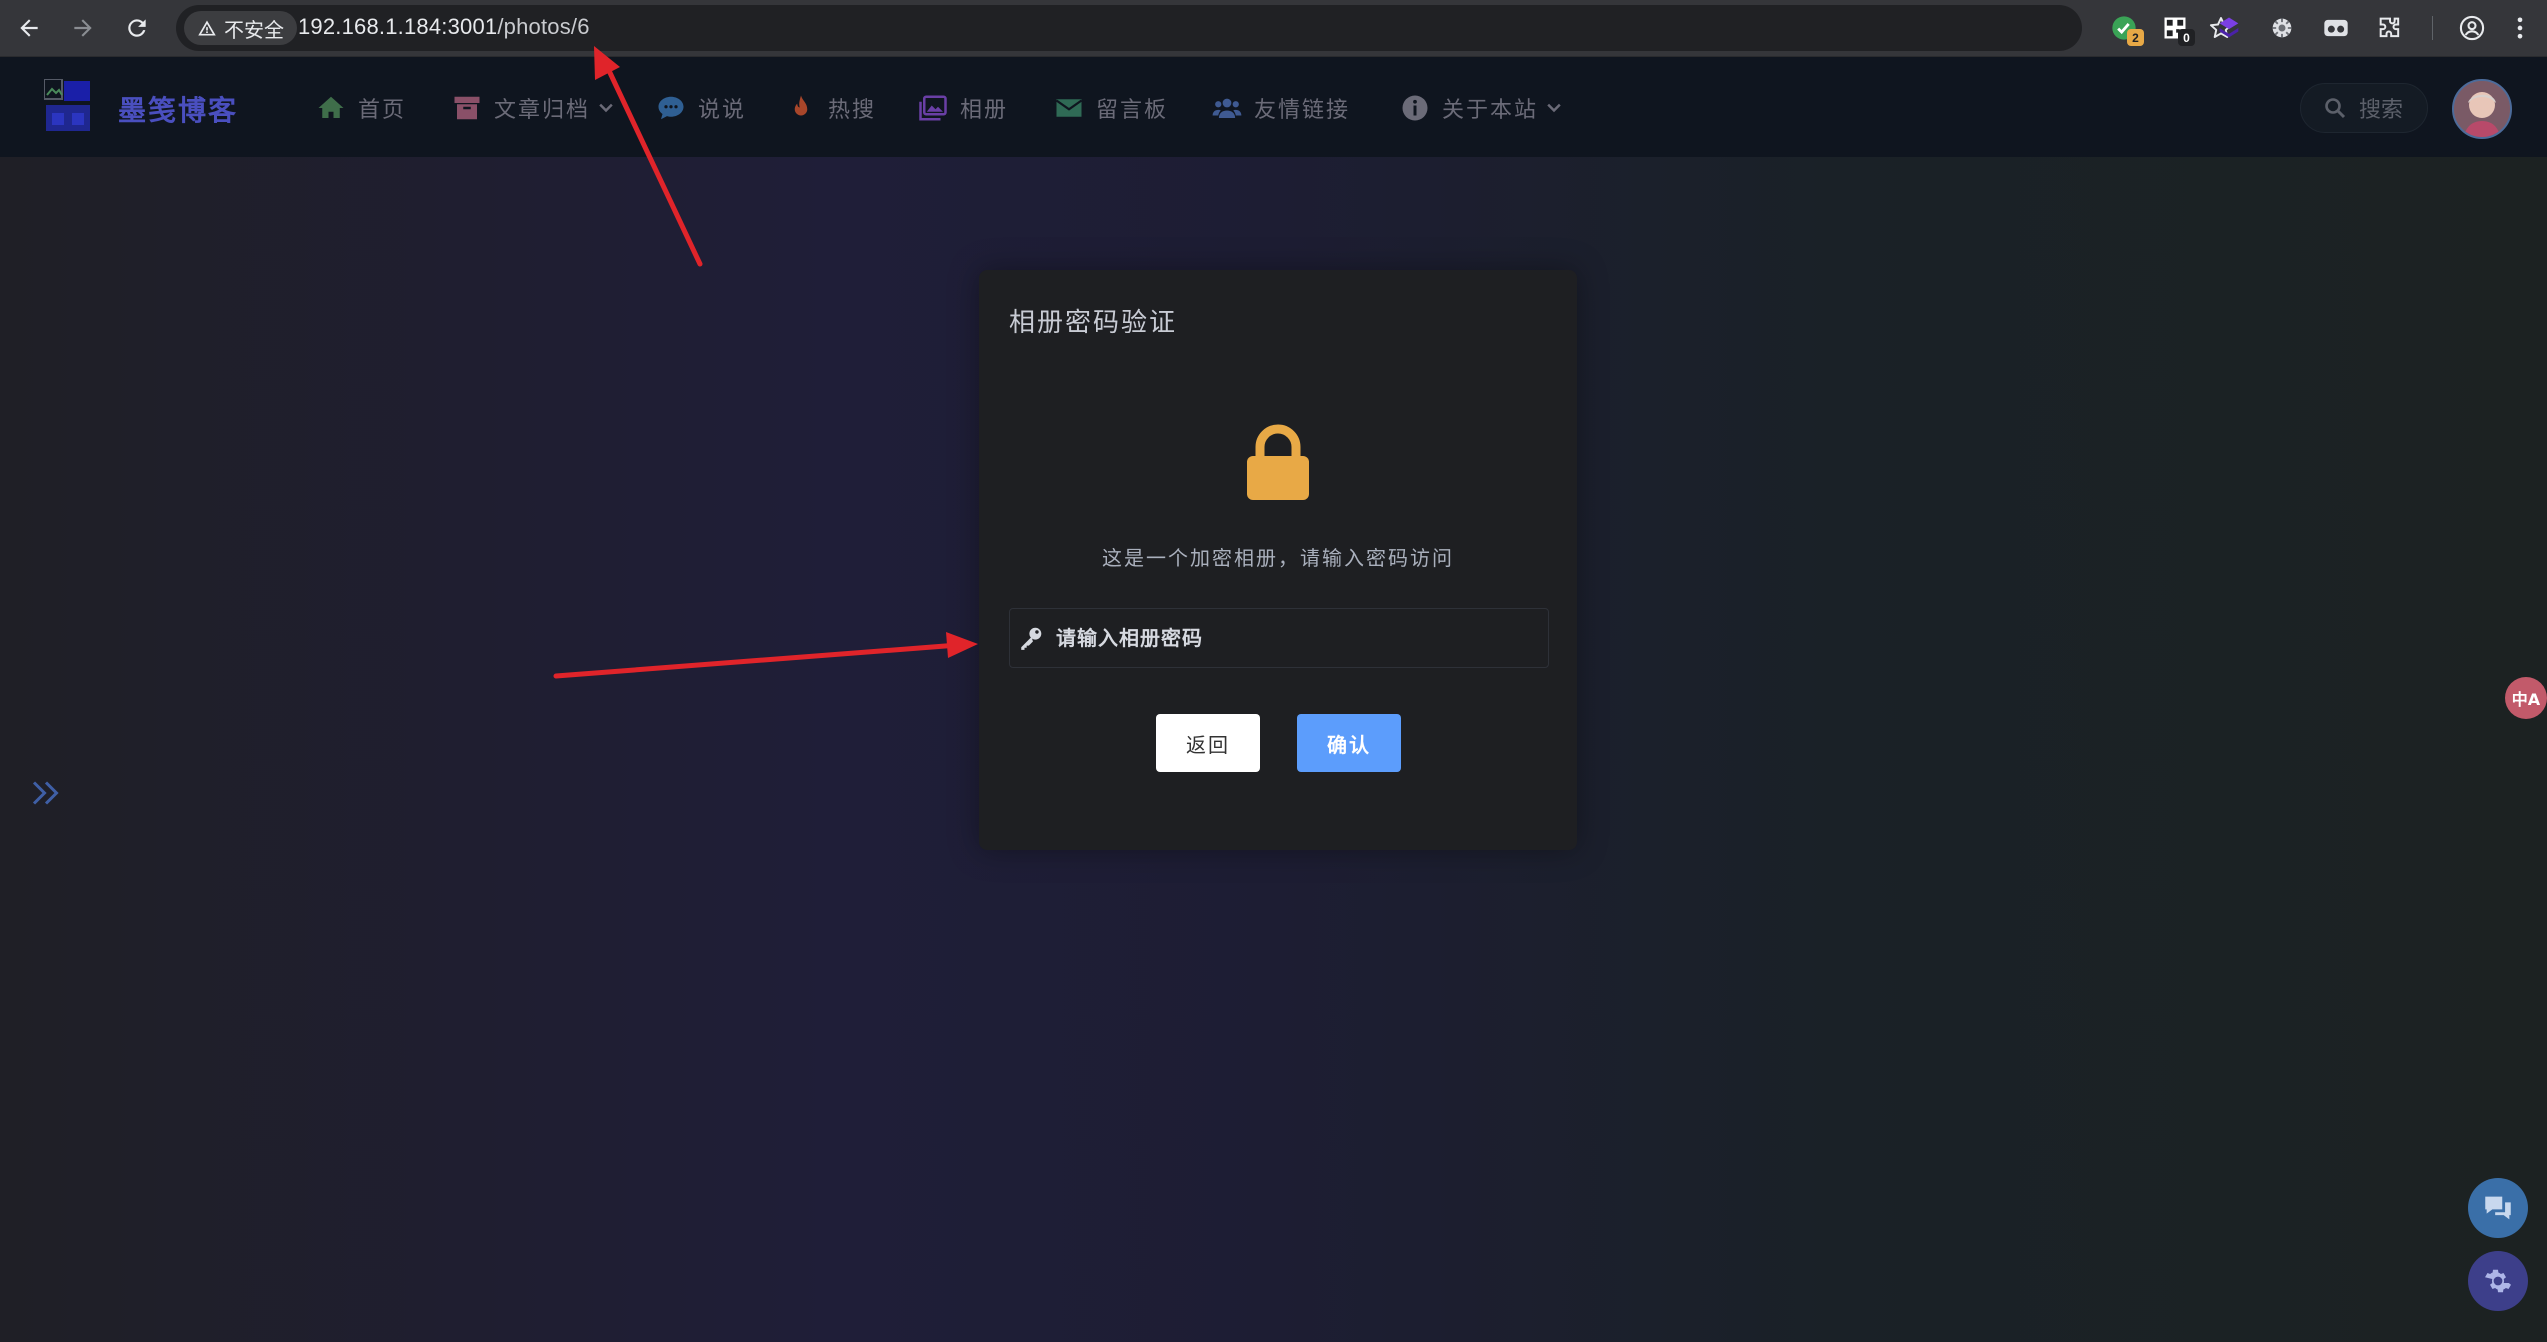 Image resolution: width=2547 pixels, height=1342 pixels. I want to click on more-vert-icon, so click(2520, 28).